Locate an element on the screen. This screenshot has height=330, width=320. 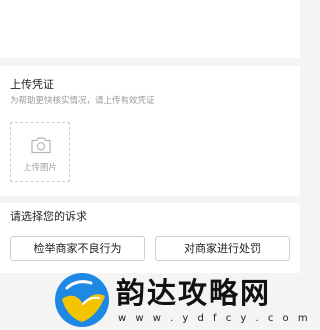
watermark: 韵达攻略网 w w w . y d f c y . c o m is located at coordinates (179, 300).